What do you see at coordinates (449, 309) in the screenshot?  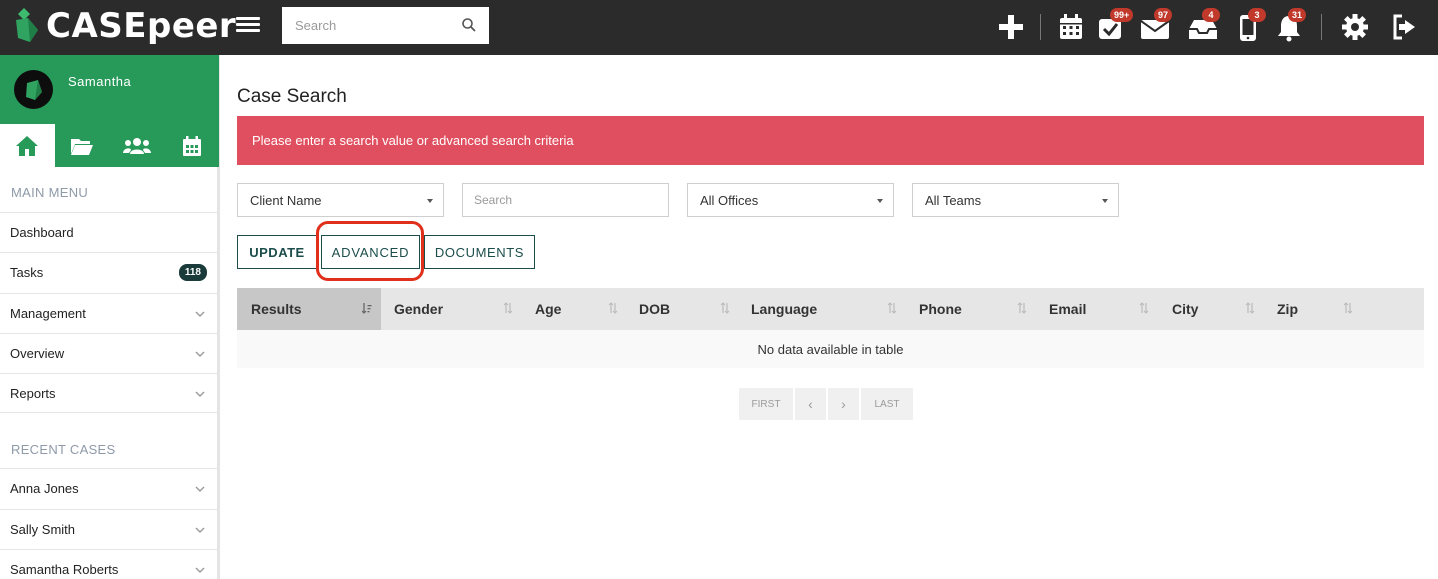 I see `column-header-gender: Gender` at bounding box center [449, 309].